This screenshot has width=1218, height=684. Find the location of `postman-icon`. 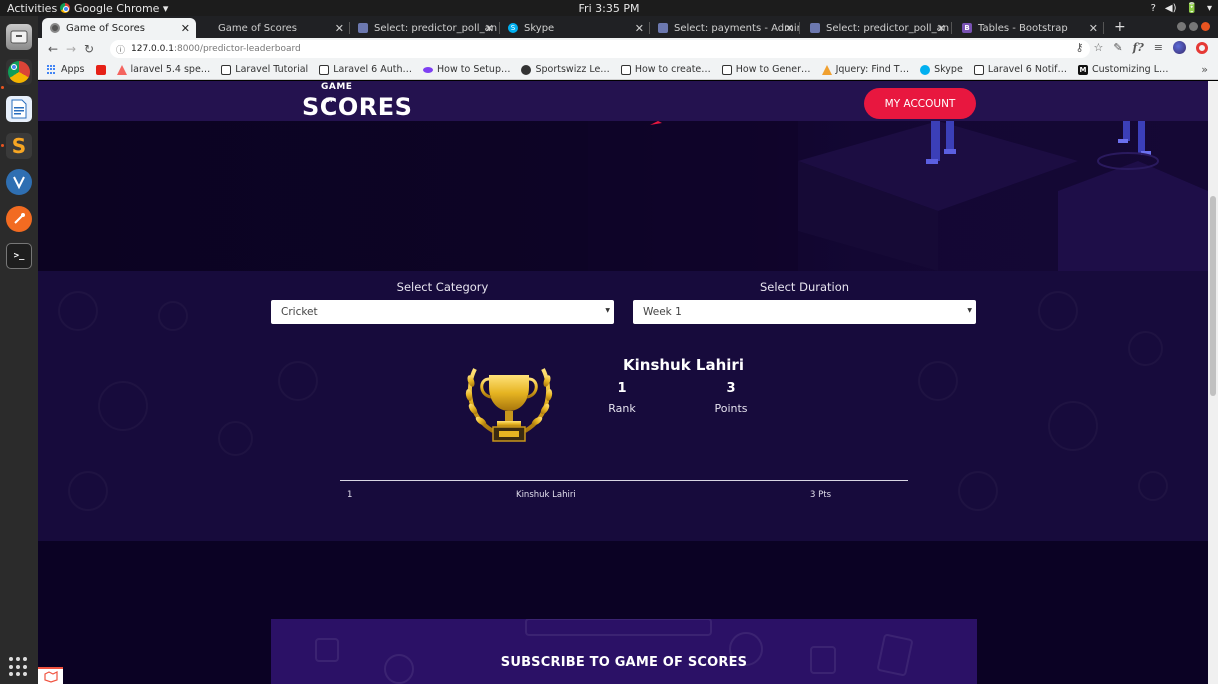

postman-icon is located at coordinates (19, 219).